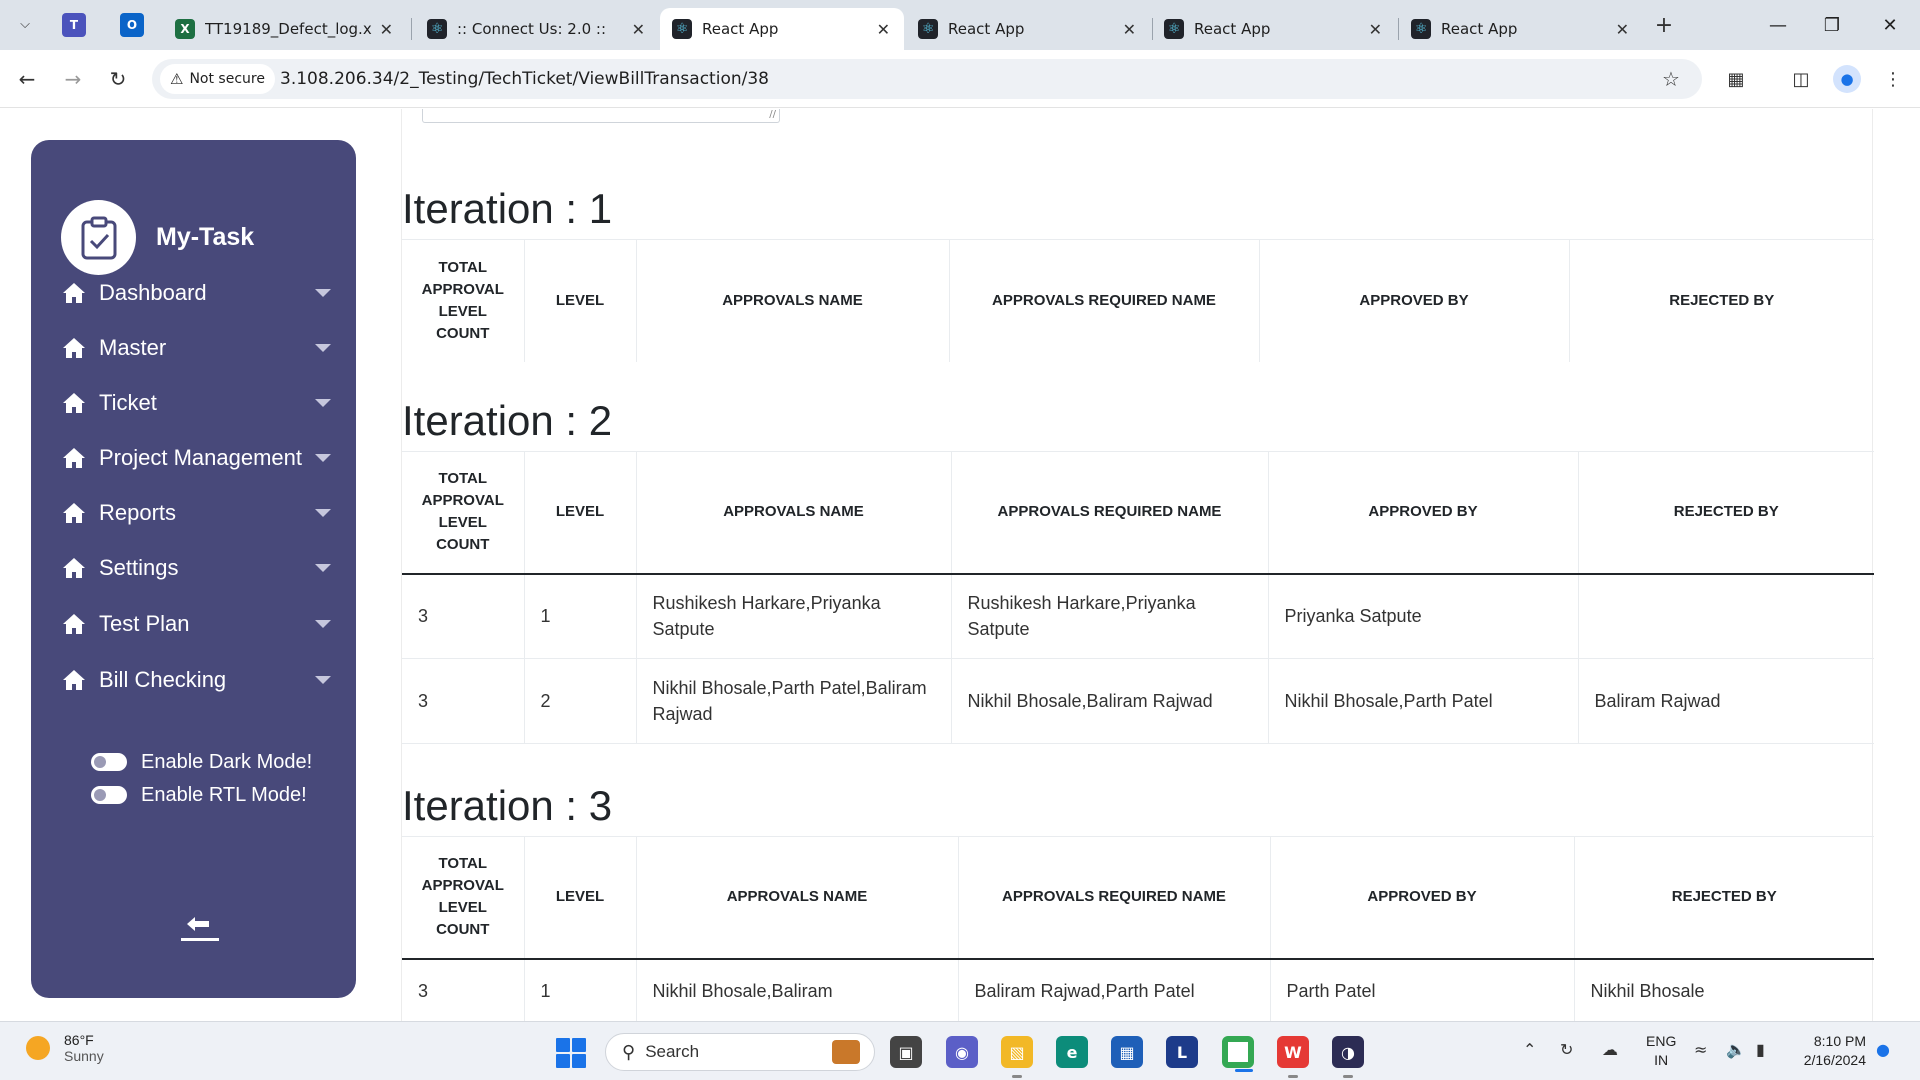  I want to click on browser-tab-active: ⚛ React App ✕, so click(782, 29).